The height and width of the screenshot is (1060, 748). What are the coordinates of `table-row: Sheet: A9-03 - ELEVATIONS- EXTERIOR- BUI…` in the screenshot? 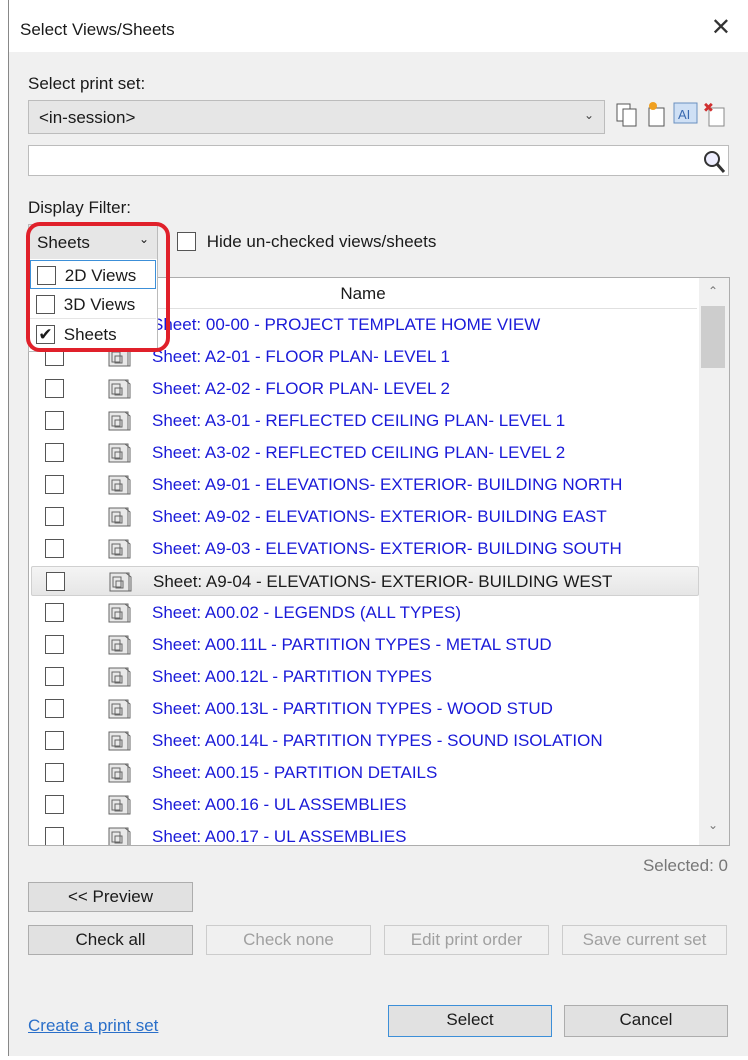 It's located at (365, 549).